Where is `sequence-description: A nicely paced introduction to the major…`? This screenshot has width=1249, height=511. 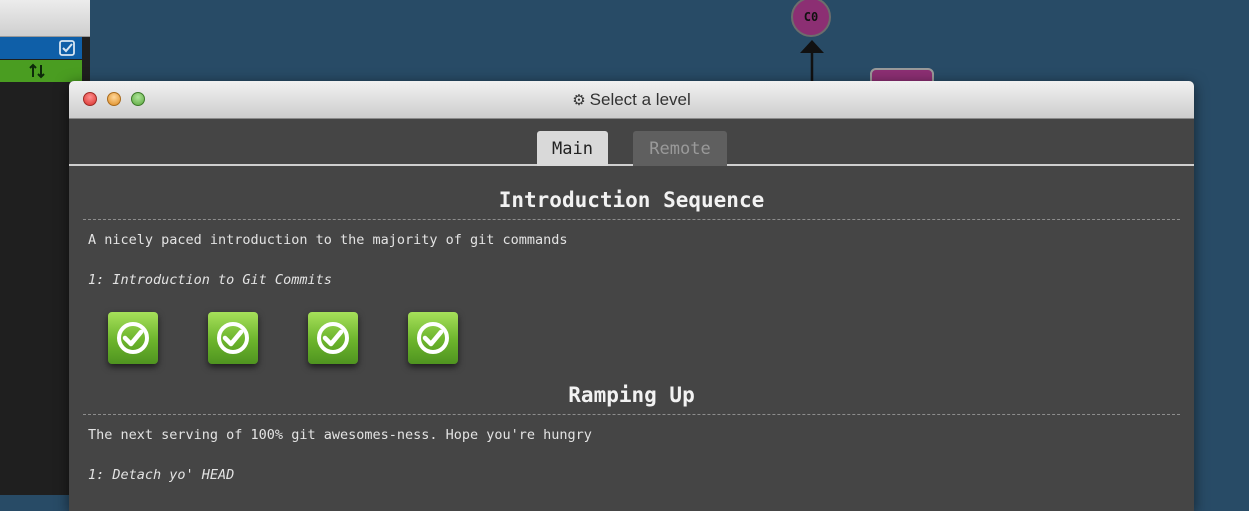 sequence-description: A nicely paced introduction to the major… is located at coordinates (328, 240).